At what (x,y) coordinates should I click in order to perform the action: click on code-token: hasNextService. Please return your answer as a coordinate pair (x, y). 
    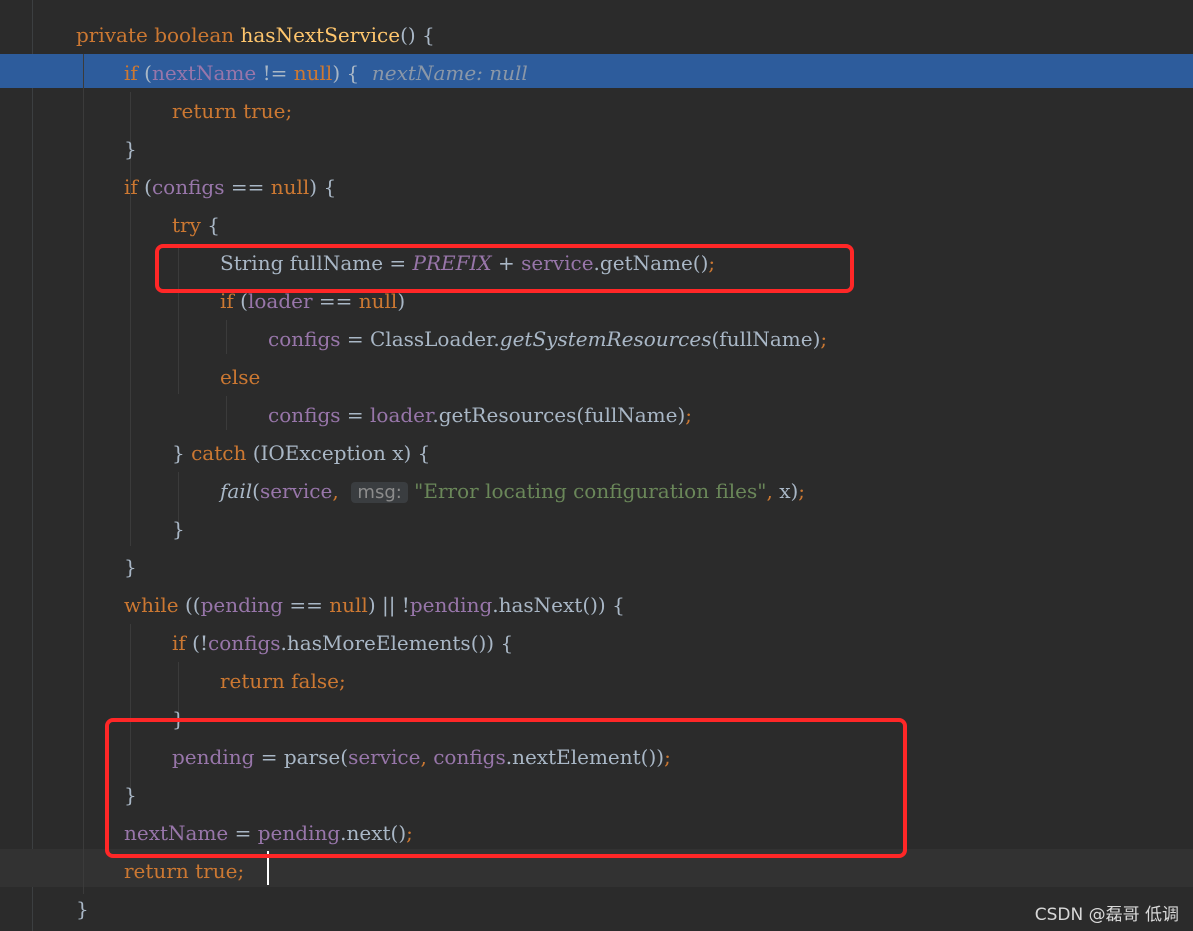
    Looking at the image, I should click on (320, 35).